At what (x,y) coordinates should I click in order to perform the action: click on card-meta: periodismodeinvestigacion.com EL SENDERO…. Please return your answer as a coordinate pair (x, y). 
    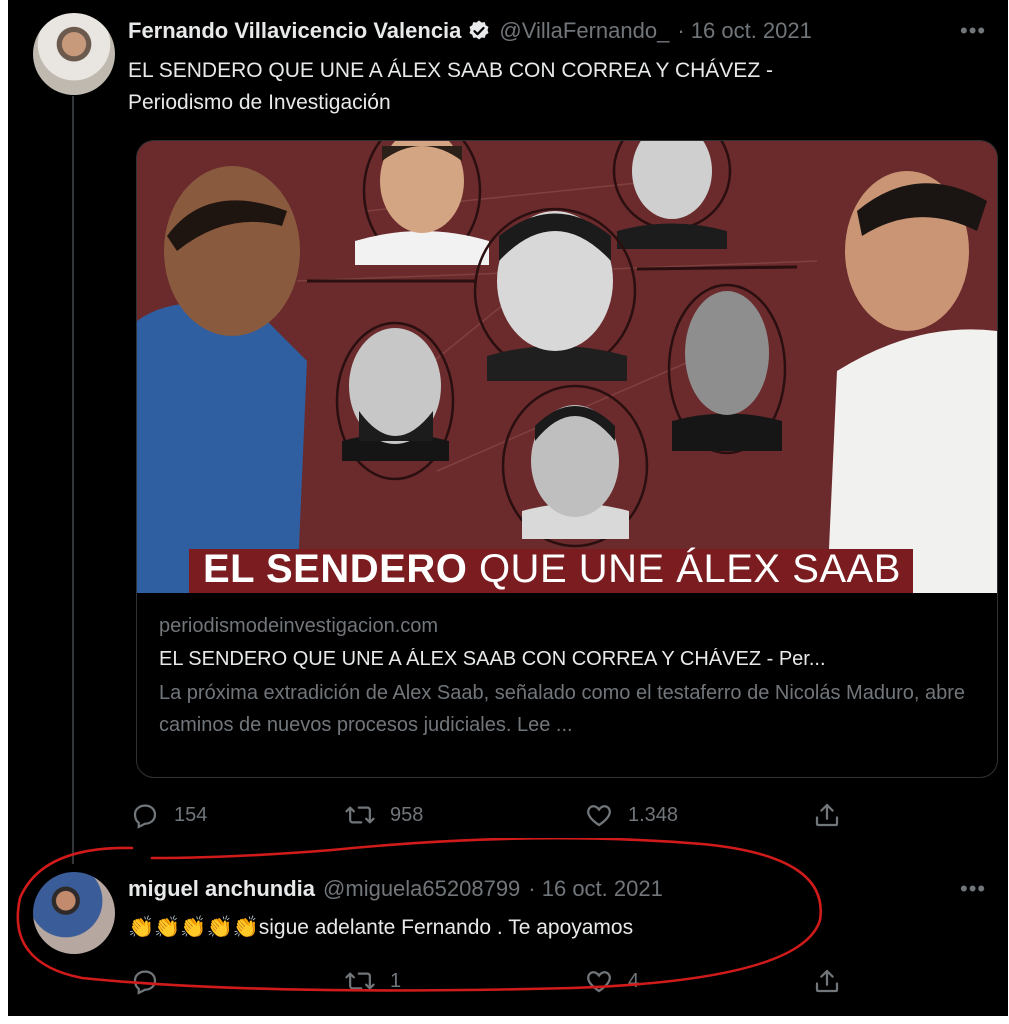
    Looking at the image, I should click on (567, 678).